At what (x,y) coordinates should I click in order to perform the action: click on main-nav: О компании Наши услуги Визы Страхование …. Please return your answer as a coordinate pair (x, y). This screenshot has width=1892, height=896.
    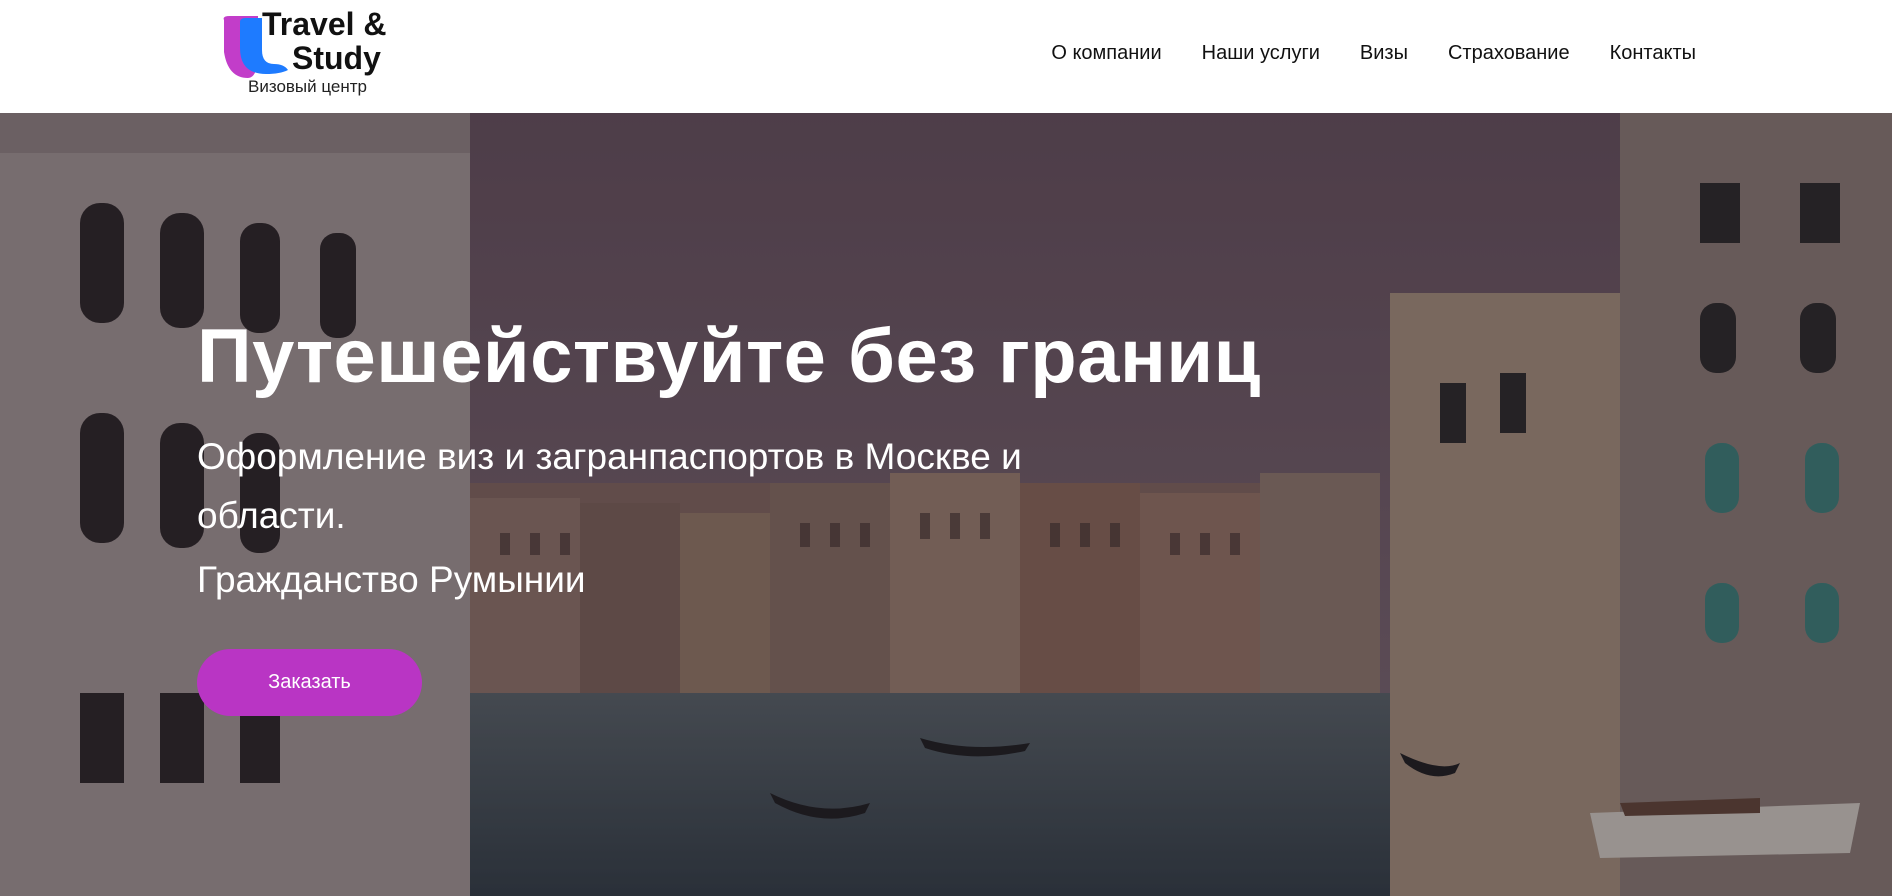
    Looking at the image, I should click on (1373, 53).